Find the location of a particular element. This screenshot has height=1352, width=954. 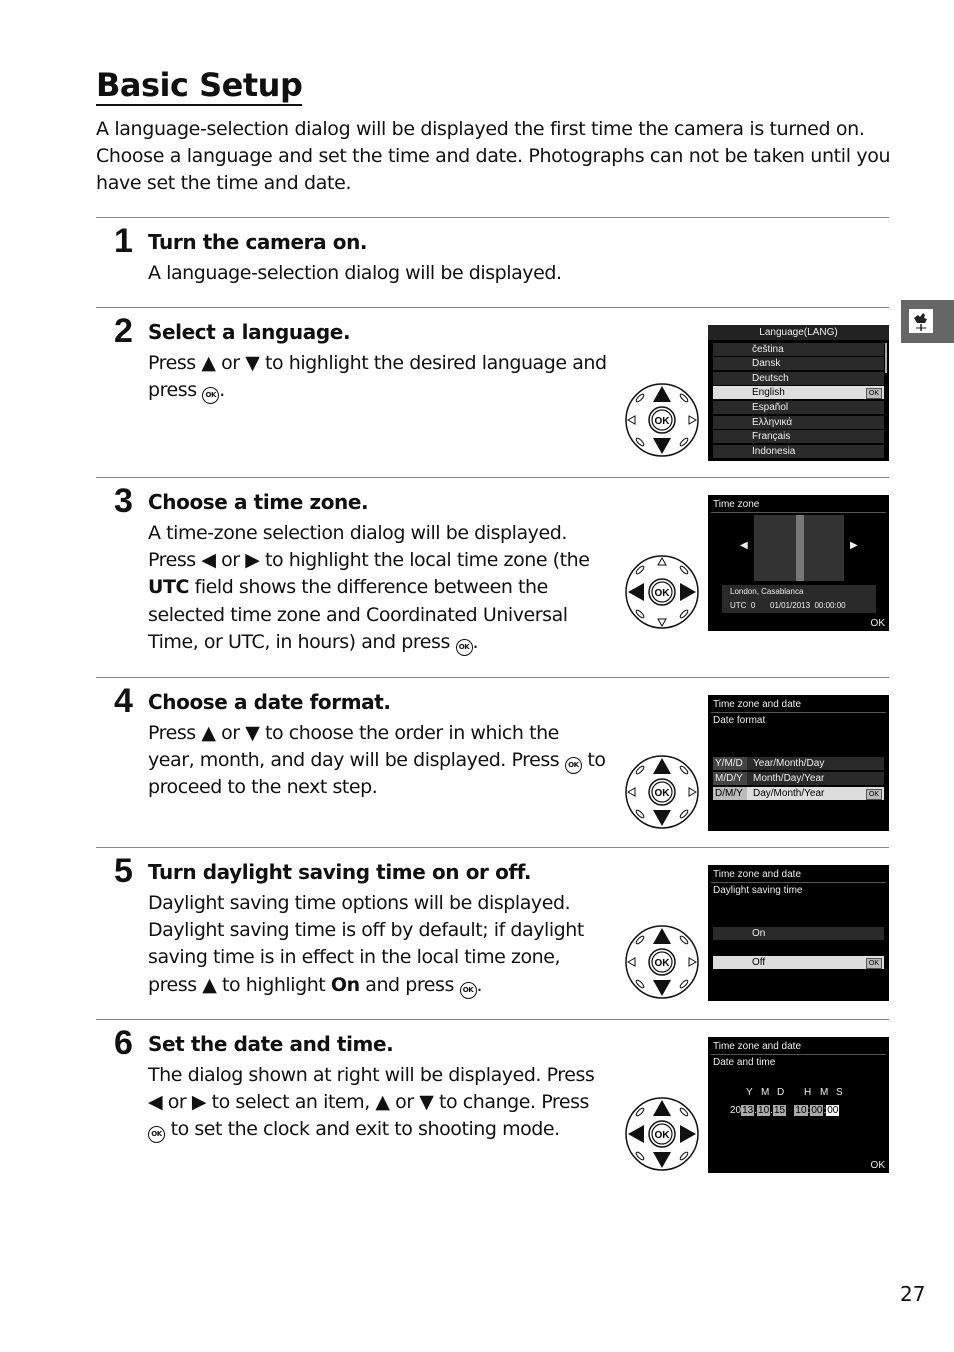

date-format-option-selected: D/M/Y Day/Month/Year OK is located at coordinates (798, 793).